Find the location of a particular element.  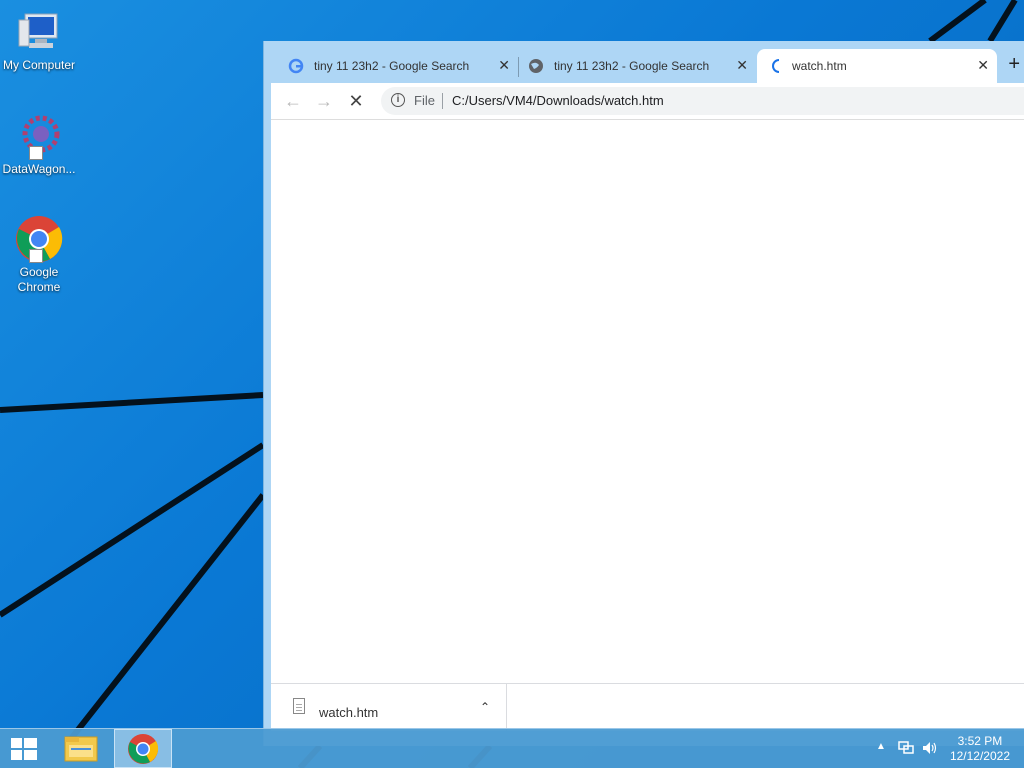

start-button is located at coordinates (24, 748).